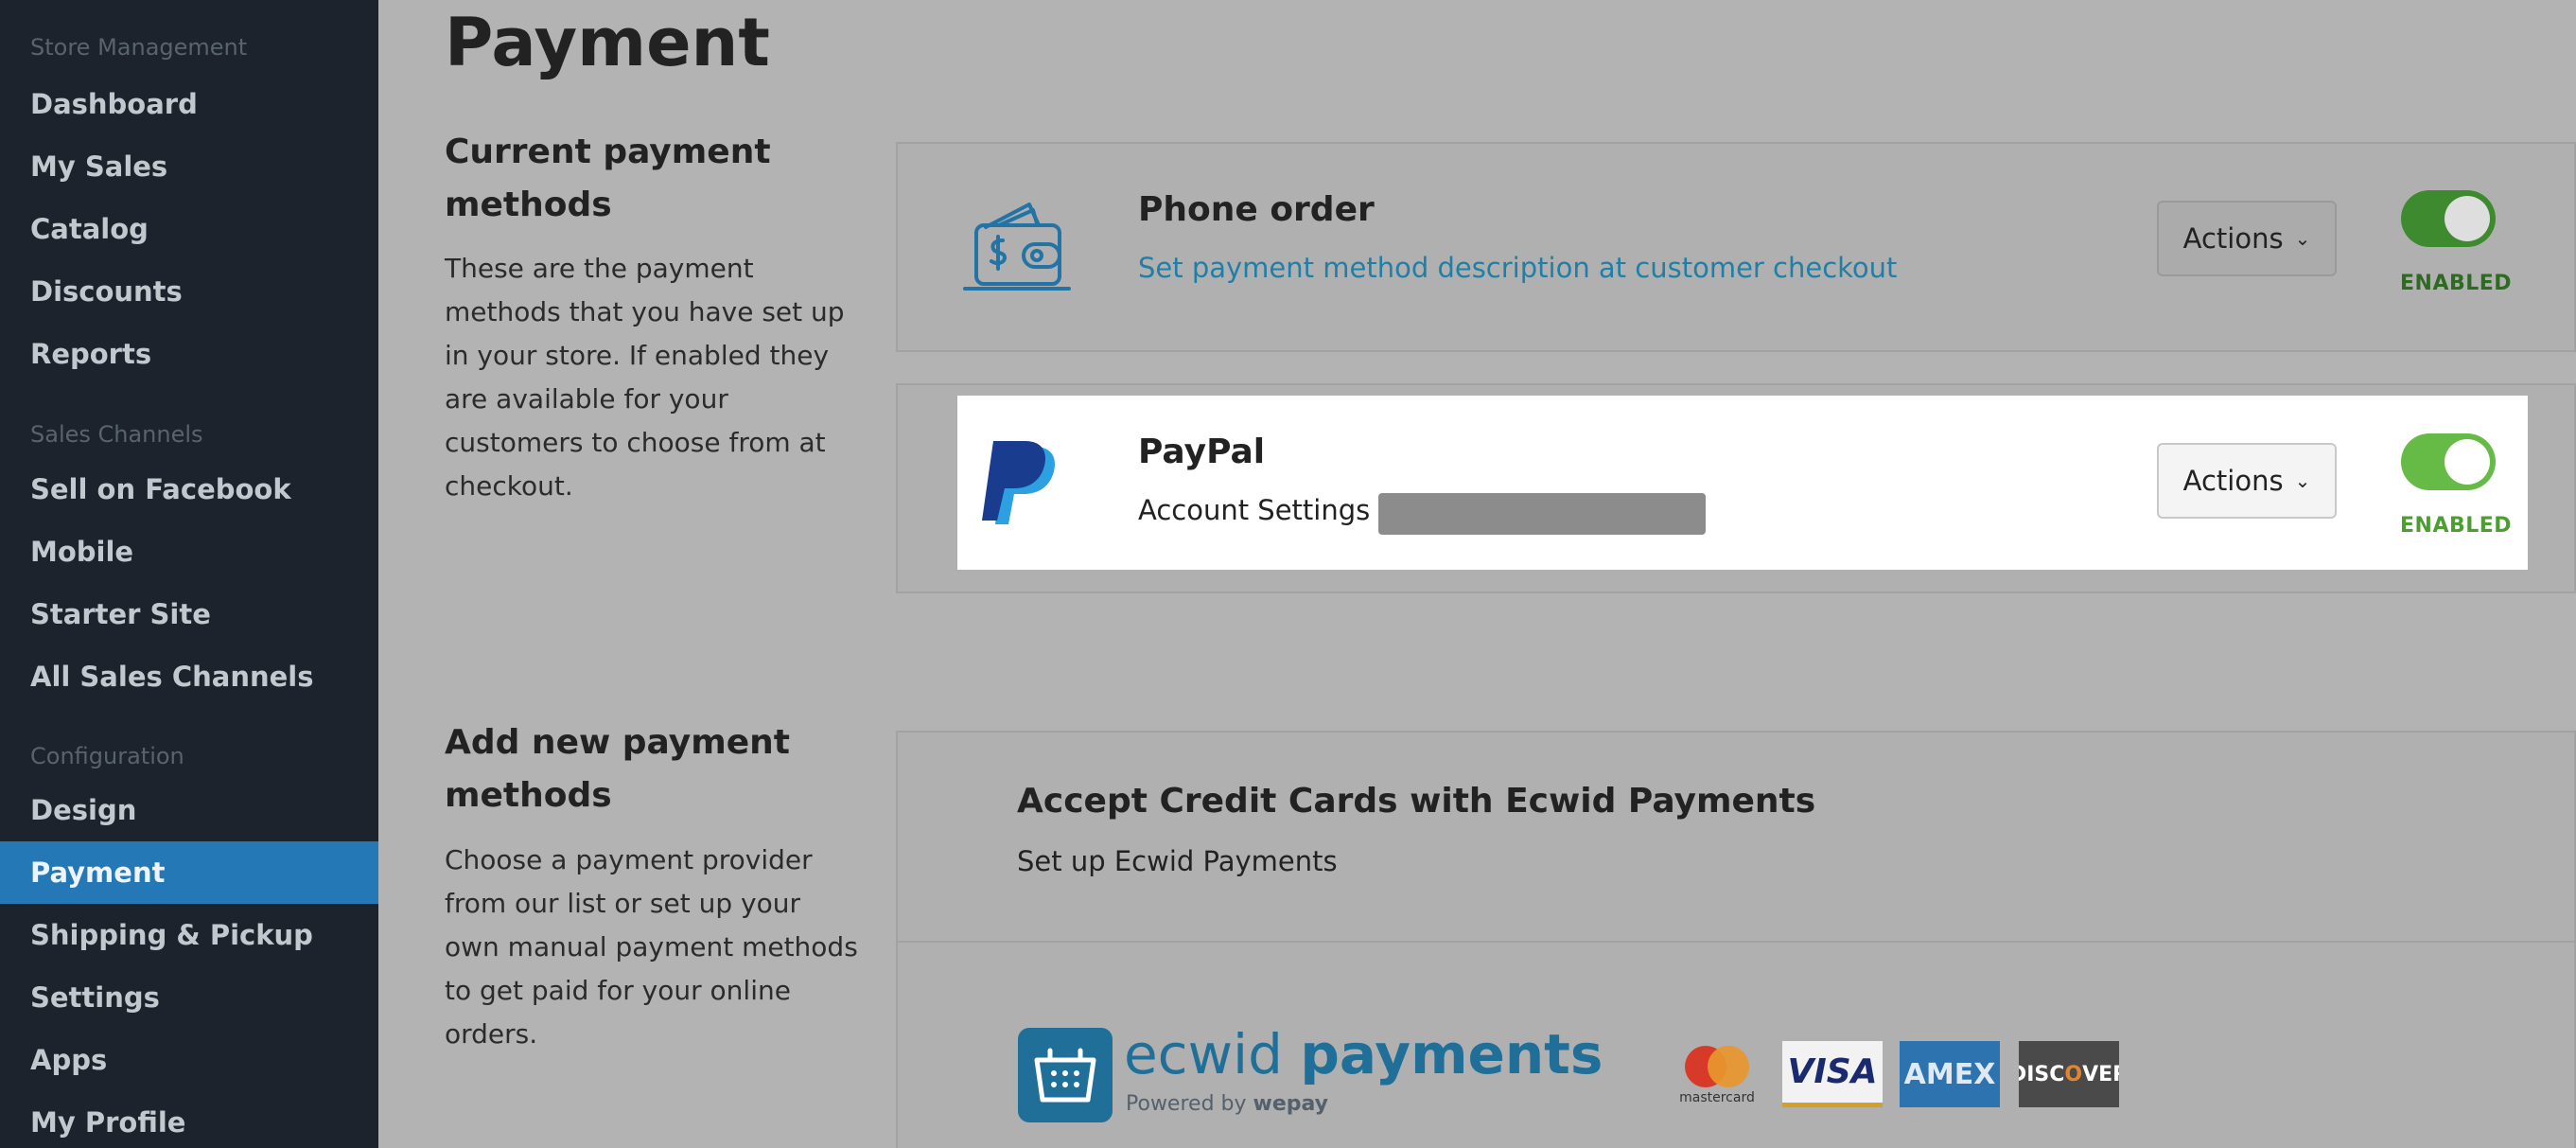 Image resolution: width=2576 pixels, height=1148 pixels. I want to click on amex-logo: AMEX, so click(1950, 1074).